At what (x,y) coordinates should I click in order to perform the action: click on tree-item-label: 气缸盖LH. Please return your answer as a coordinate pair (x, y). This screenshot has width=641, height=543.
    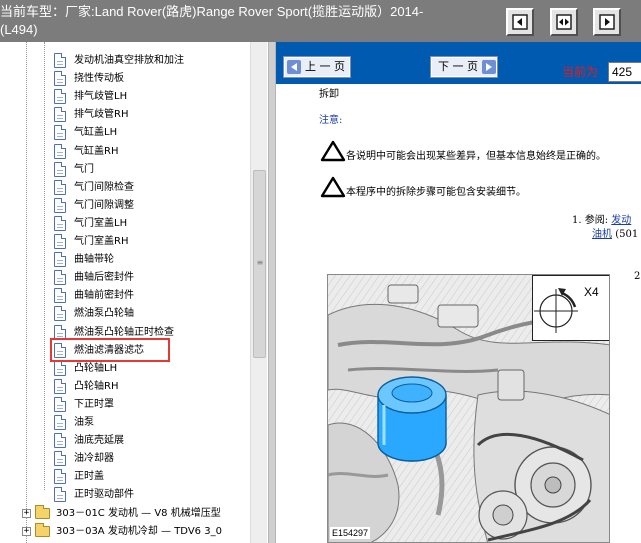
    Looking at the image, I should click on (96, 133).